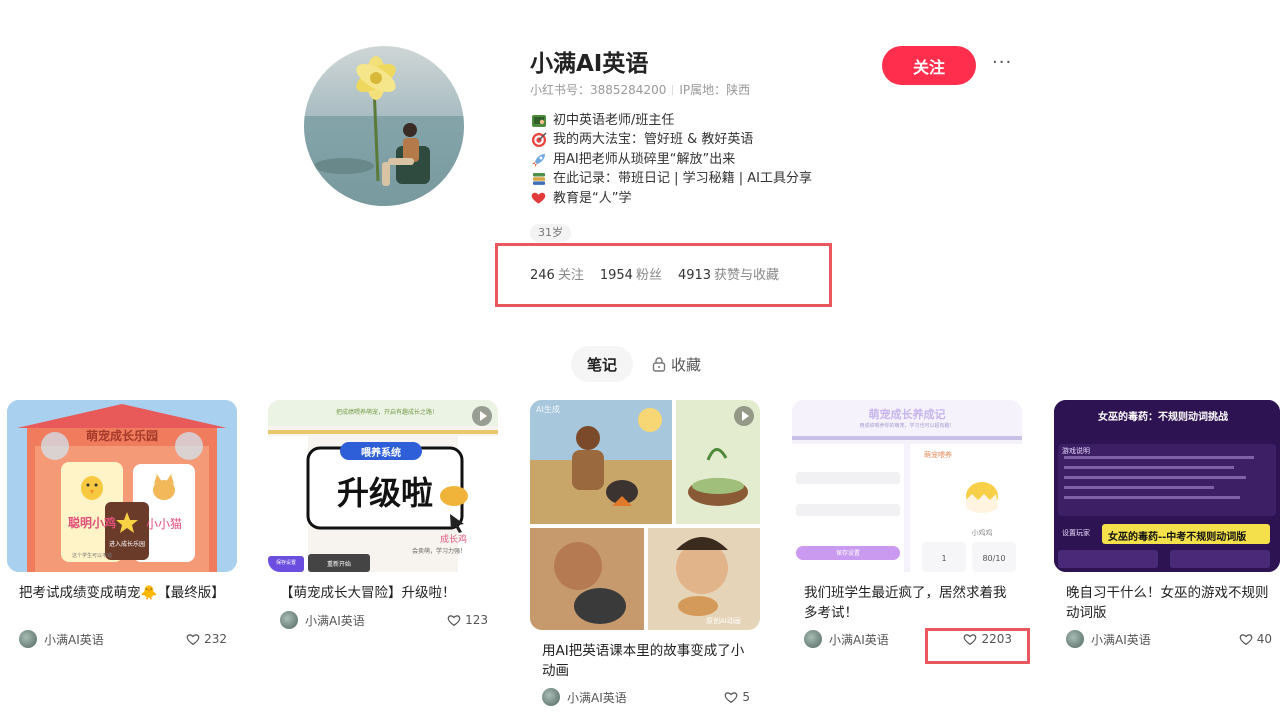  Describe the element at coordinates (723, 621) in the screenshot. I see `cover-watermark: 原创AI动画` at that location.